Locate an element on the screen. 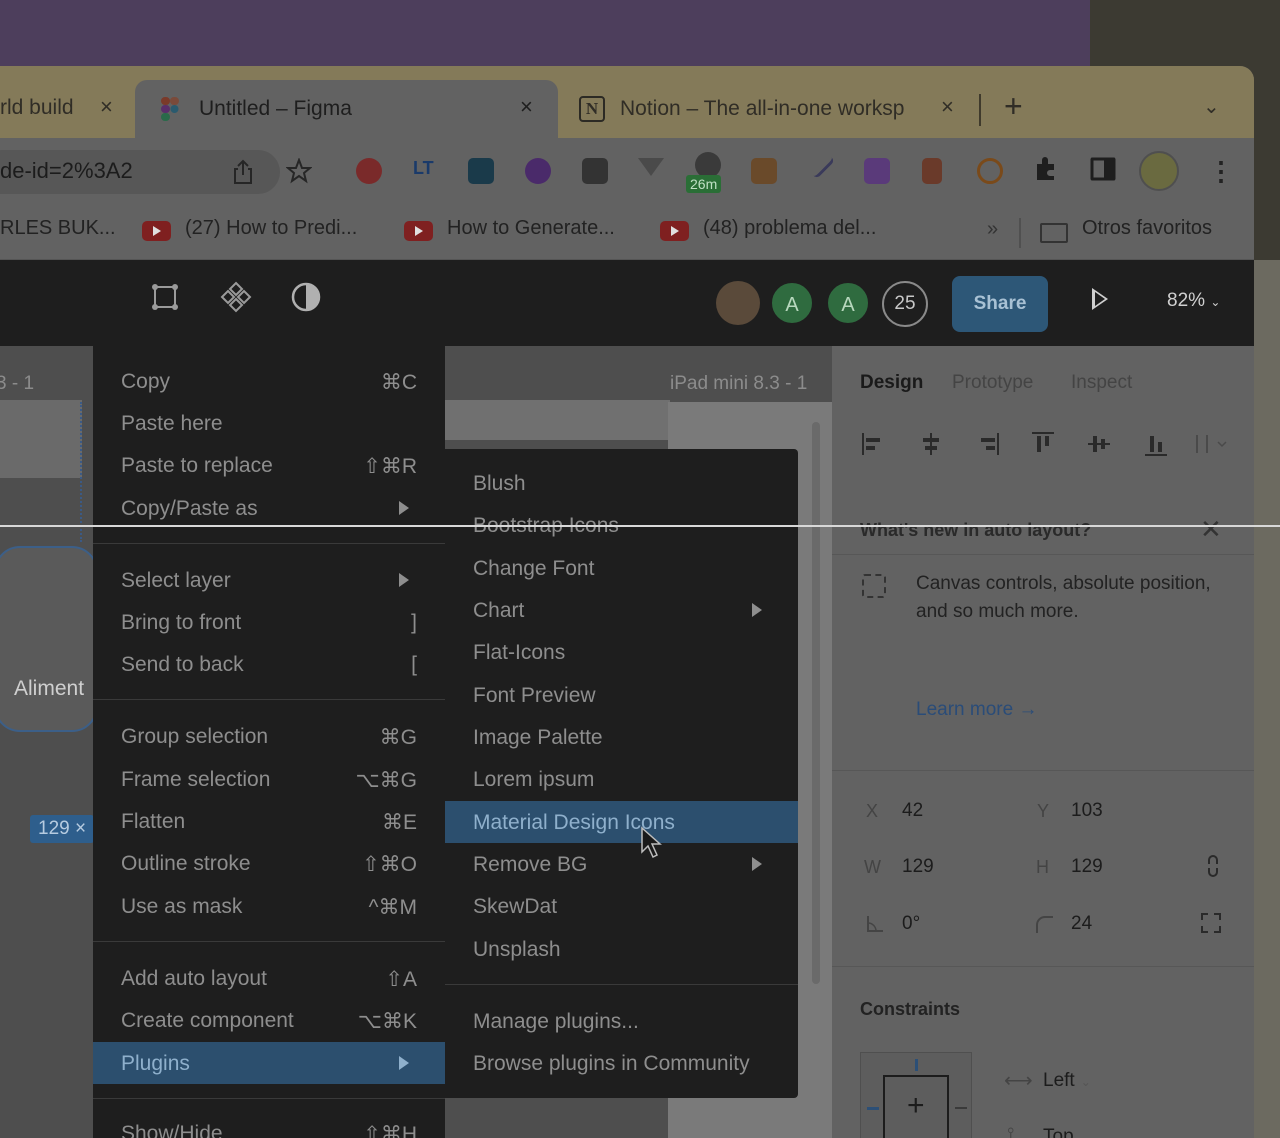 The image size is (1280, 1138). tab-figma: Untitled – Figma × is located at coordinates (346, 109).